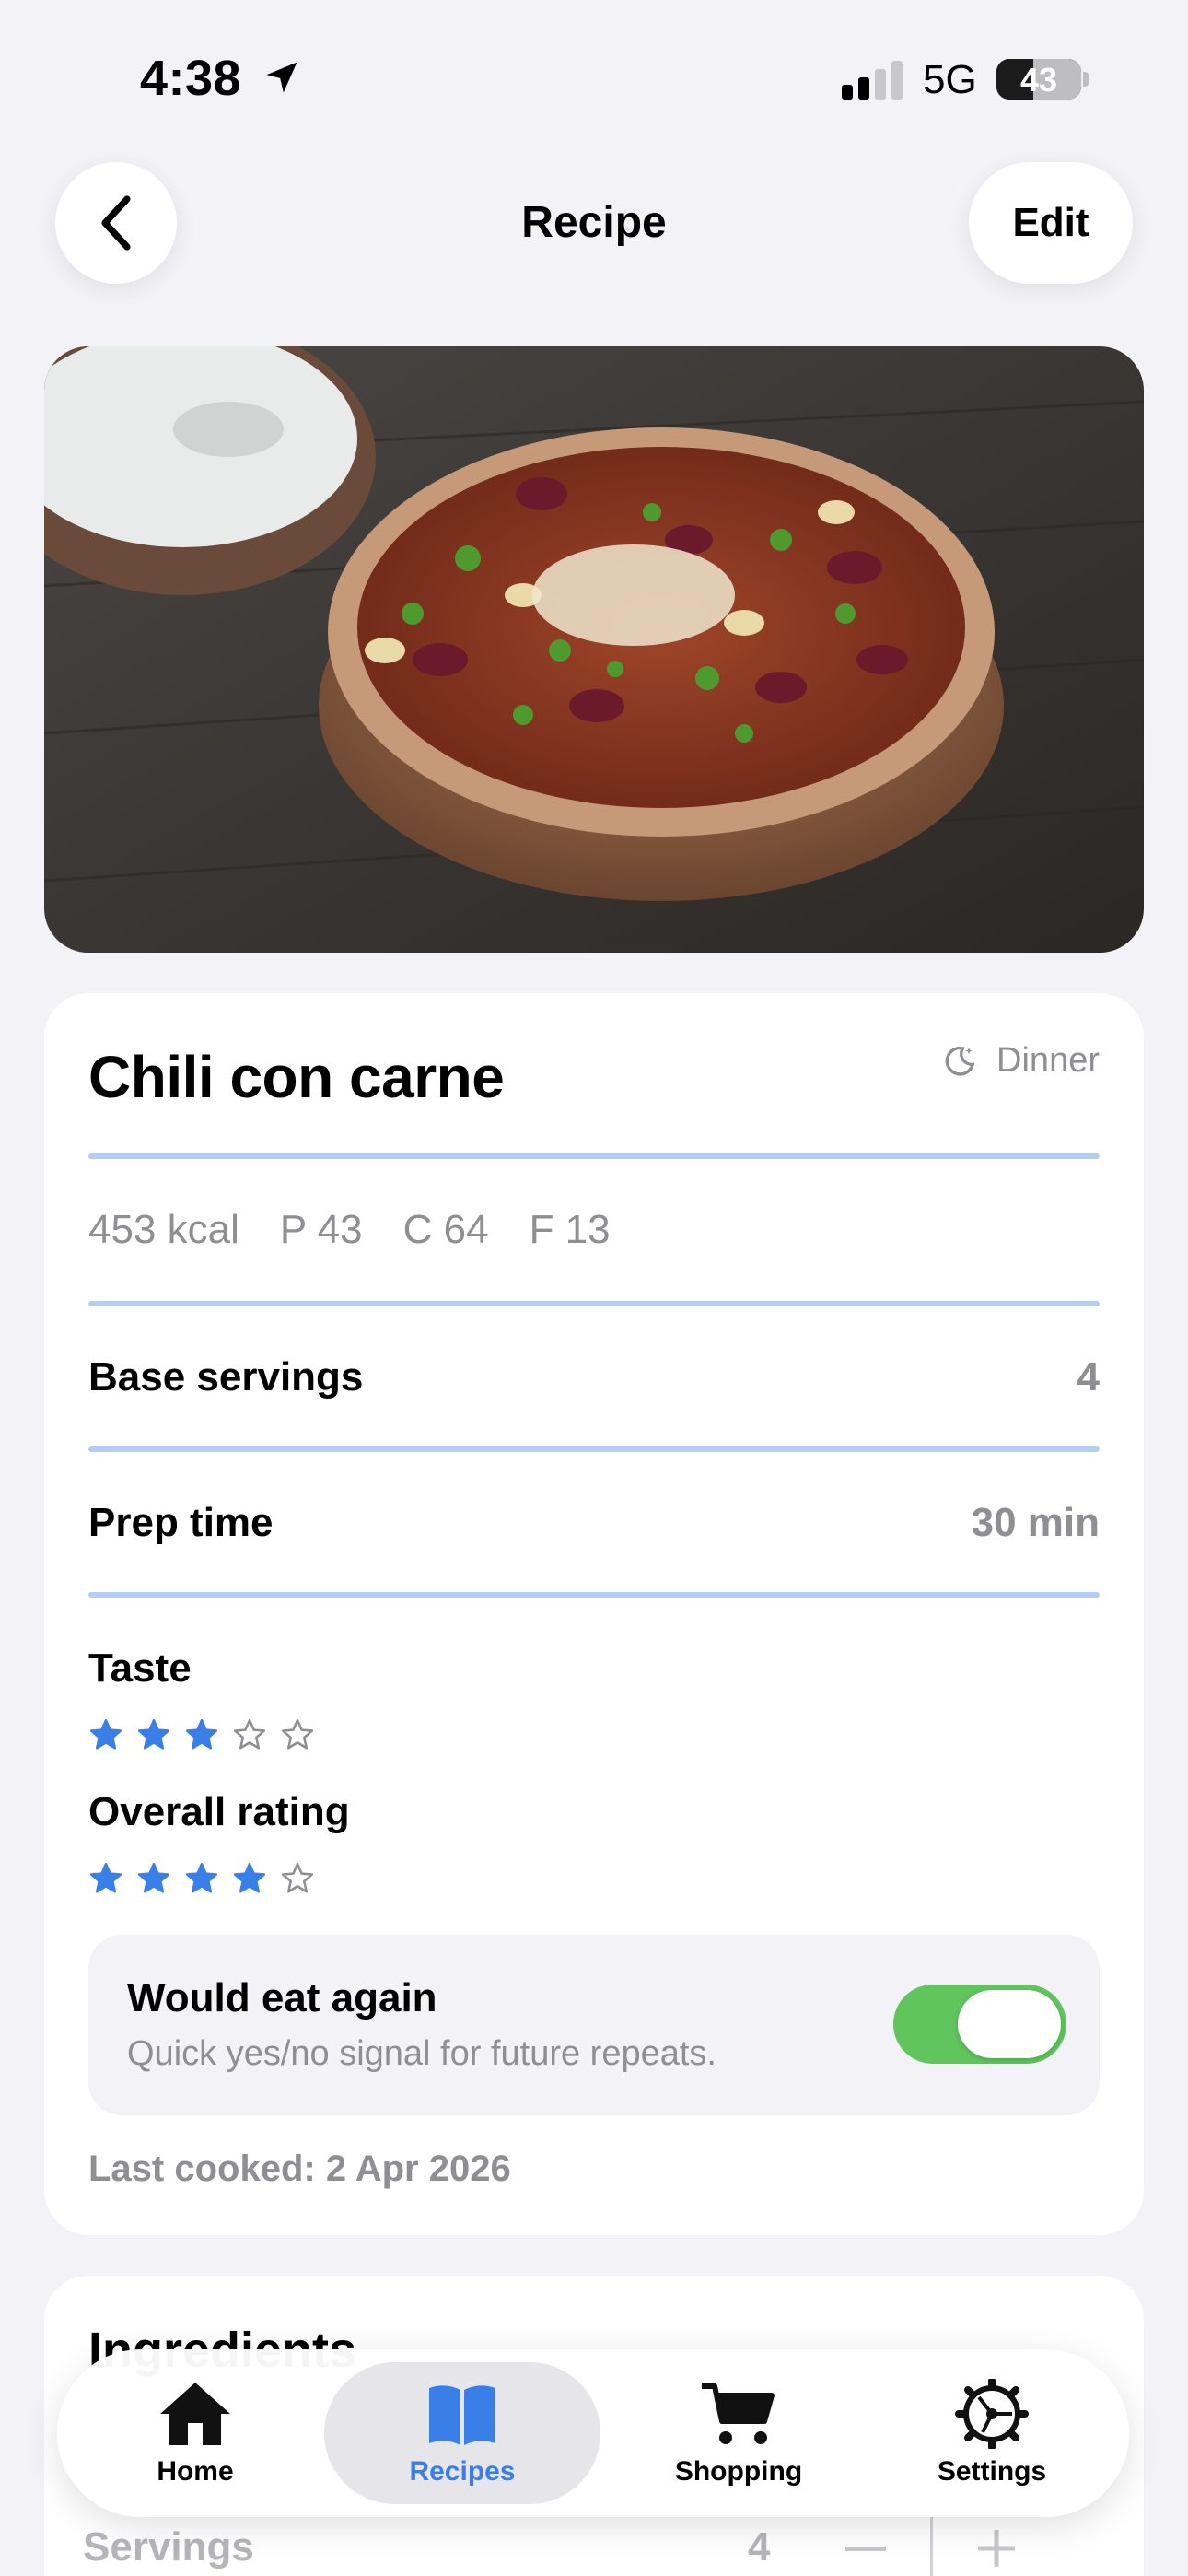 Image resolution: width=1188 pixels, height=2576 pixels. Describe the element at coordinates (759, 2547) in the screenshot. I see `servings-value: 4` at that location.